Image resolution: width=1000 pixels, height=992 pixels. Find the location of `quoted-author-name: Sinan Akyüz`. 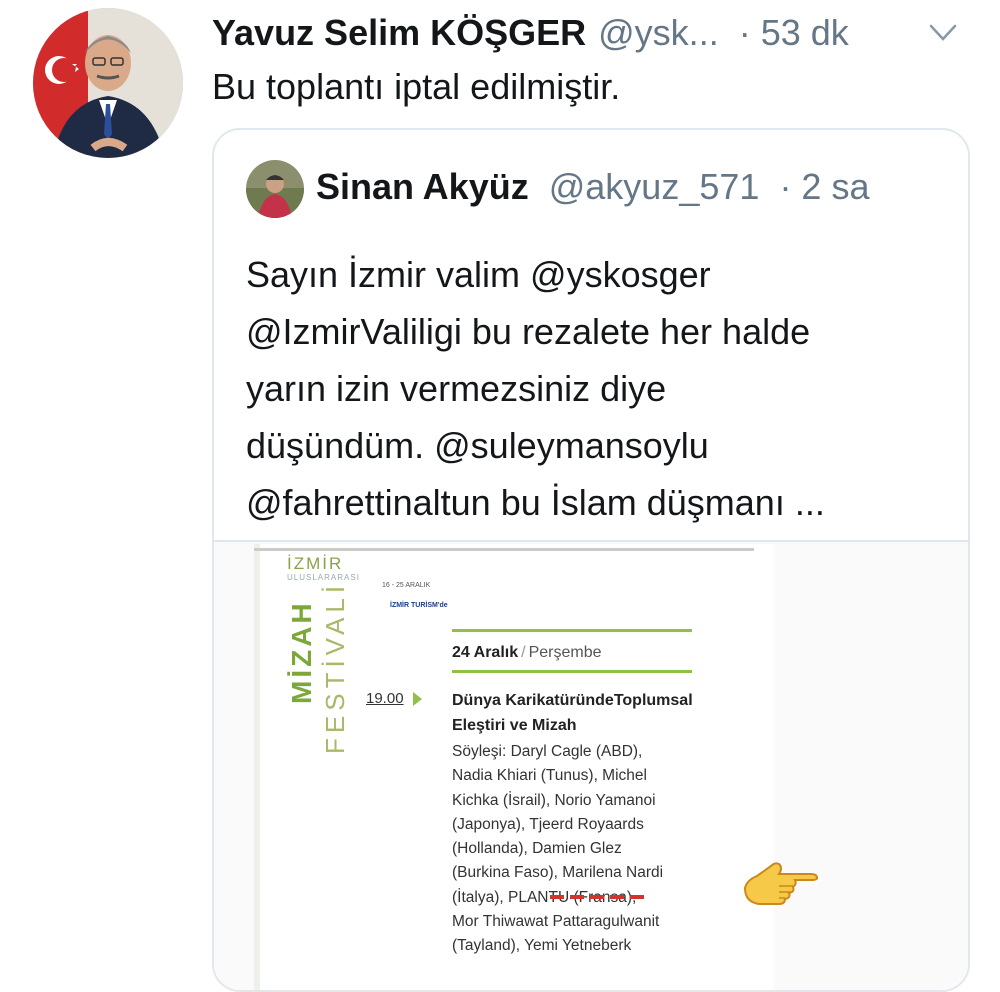

quoted-author-name: Sinan Akyüz is located at coordinates (422, 186).